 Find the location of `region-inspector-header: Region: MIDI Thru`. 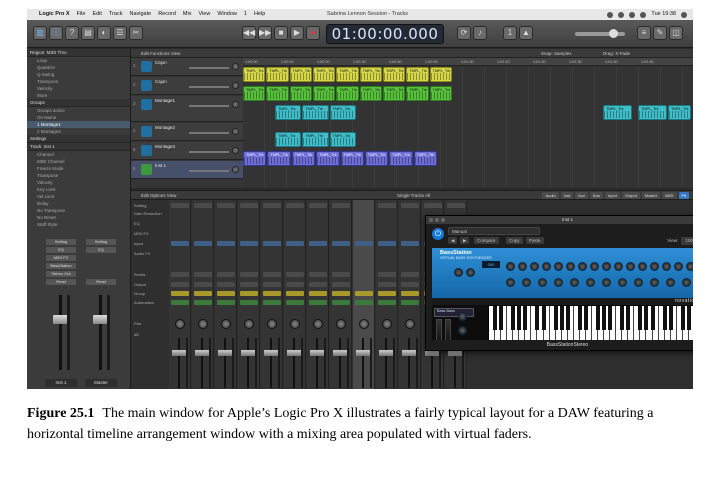

region-inspector-header: Region: MIDI Thru is located at coordinates (78, 53).